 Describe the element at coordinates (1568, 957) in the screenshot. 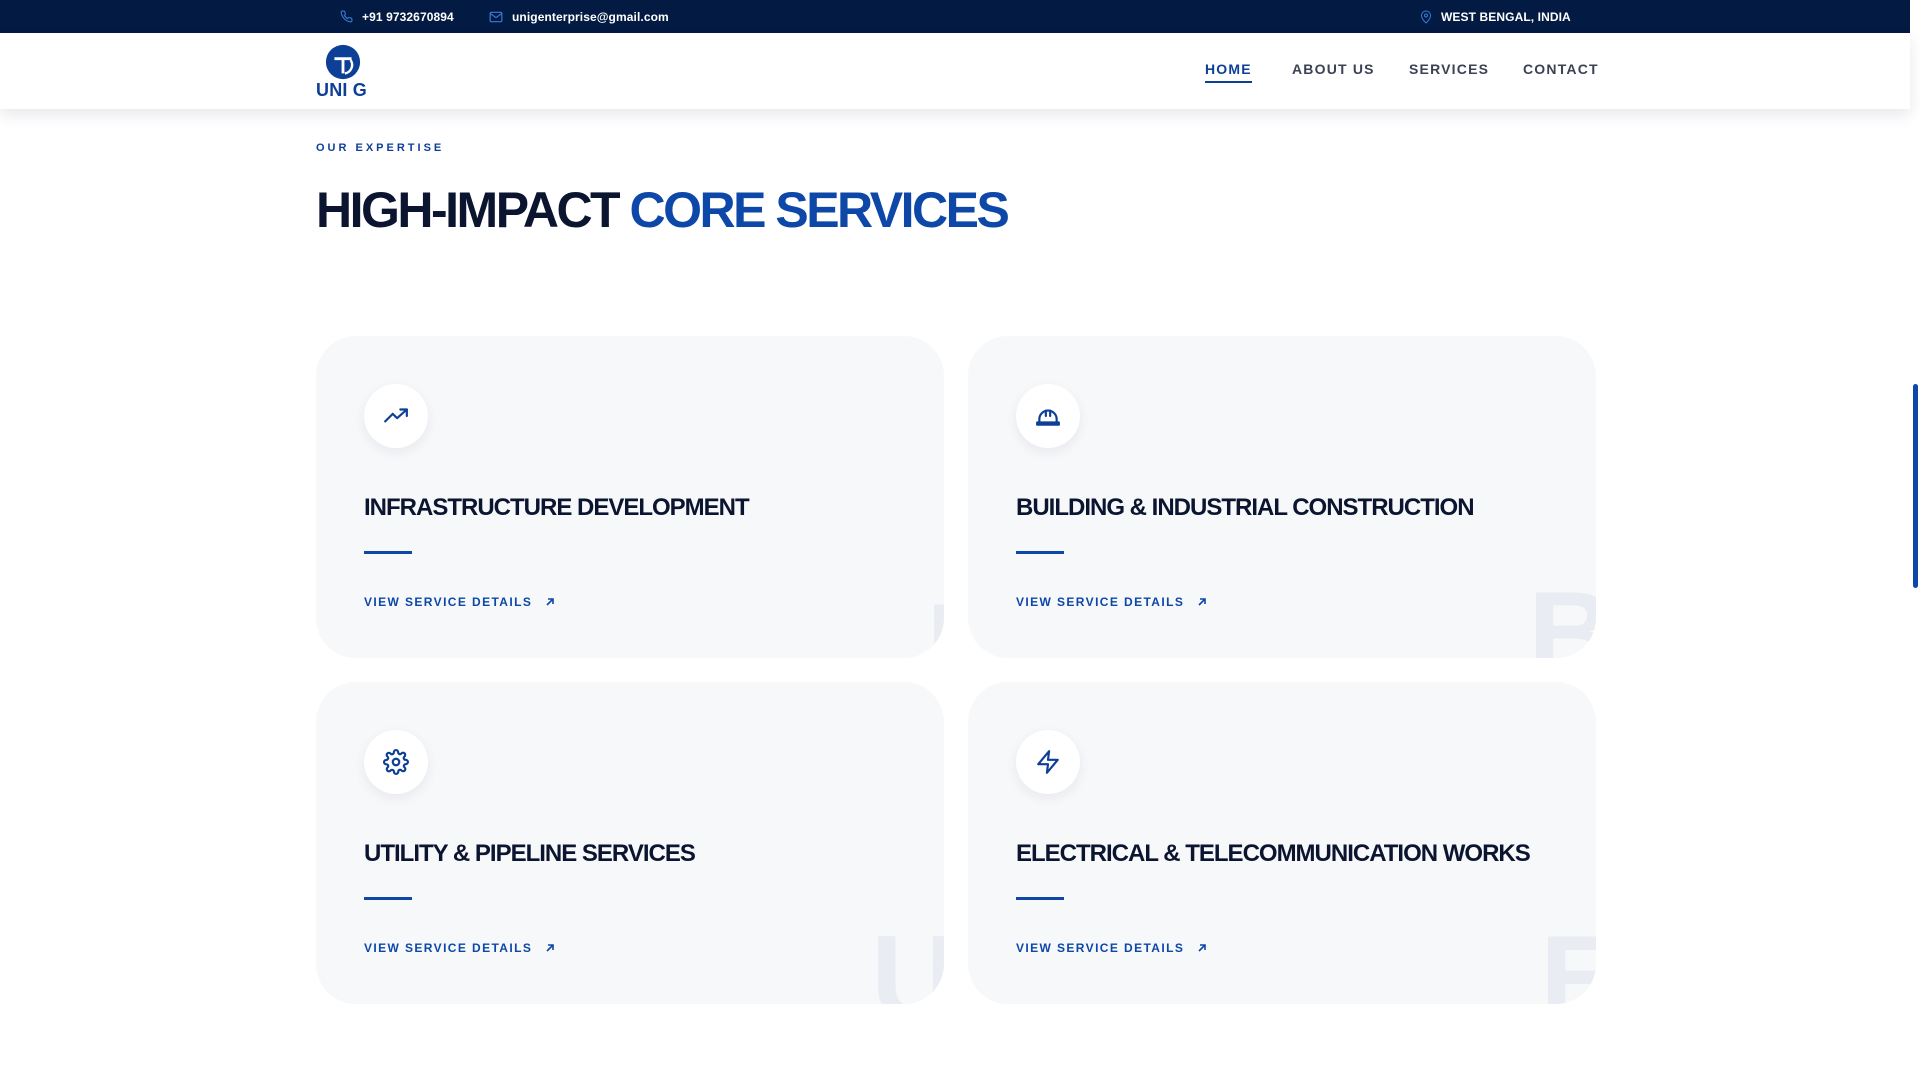

I see `ghost-letter-decoration: E` at that location.